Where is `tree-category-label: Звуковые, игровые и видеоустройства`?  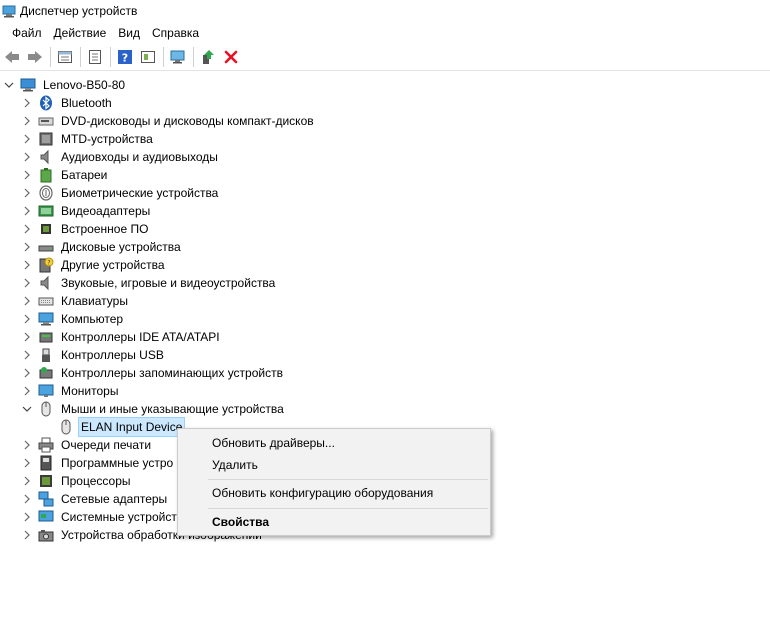 tree-category-label: Звуковые, игровые и видеоустройства is located at coordinates (168, 283).